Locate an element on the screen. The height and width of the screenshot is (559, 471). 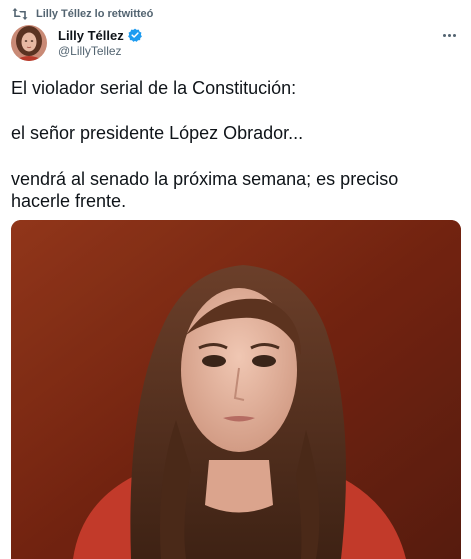
tweet-text-line-1: El violador serial de la Constitución: is located at coordinates (154, 88).